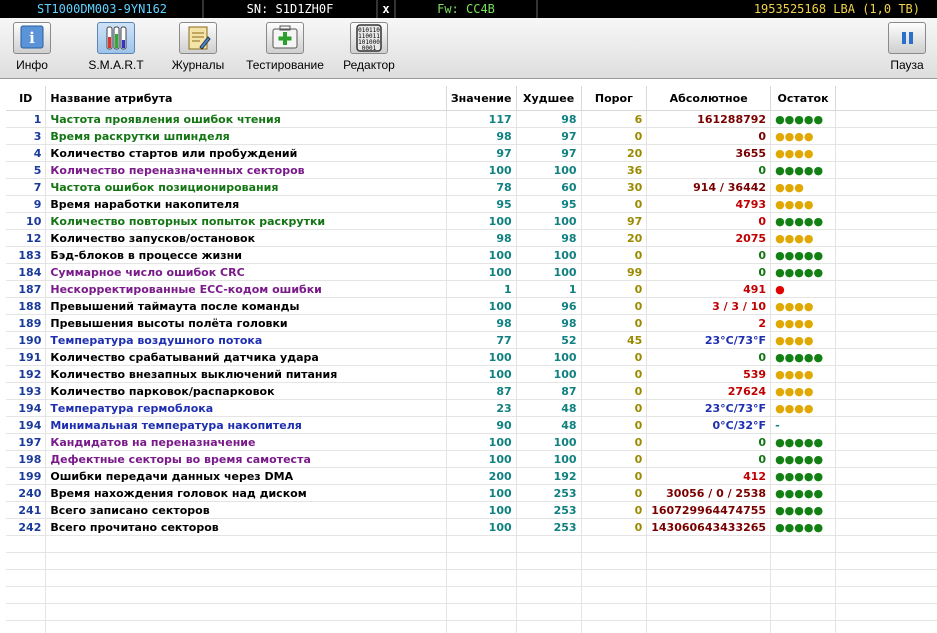 This screenshot has height=633, width=937. I want to click on attribute-worst: 100, so click(549, 272).